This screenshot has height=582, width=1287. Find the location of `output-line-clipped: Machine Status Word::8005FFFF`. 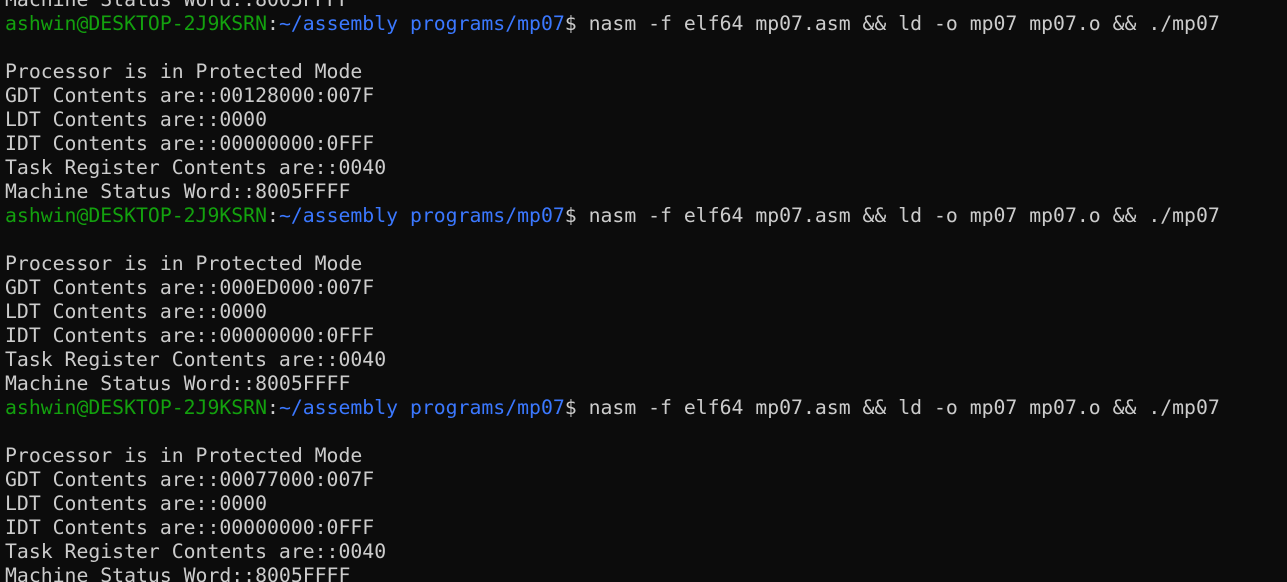

output-line-clipped: Machine Status Word::8005FFFF is located at coordinates (612, 6).